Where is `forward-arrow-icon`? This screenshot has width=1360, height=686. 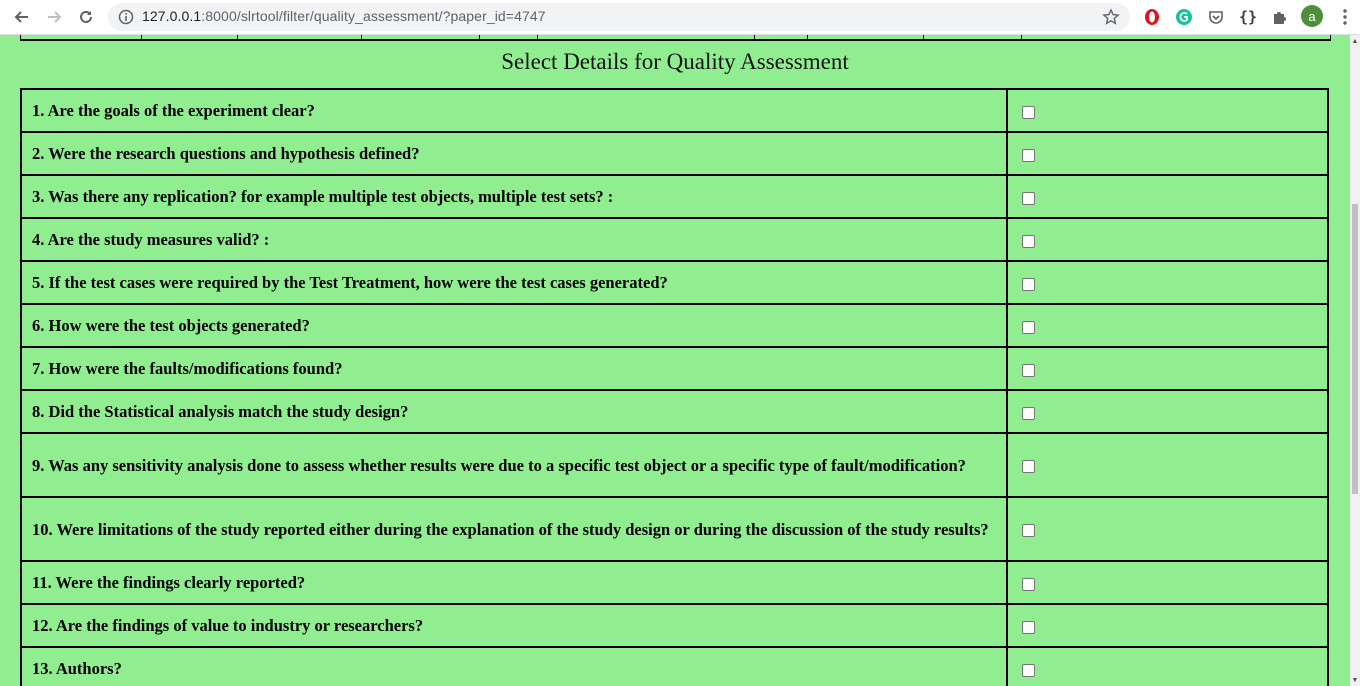 forward-arrow-icon is located at coordinates (55, 17).